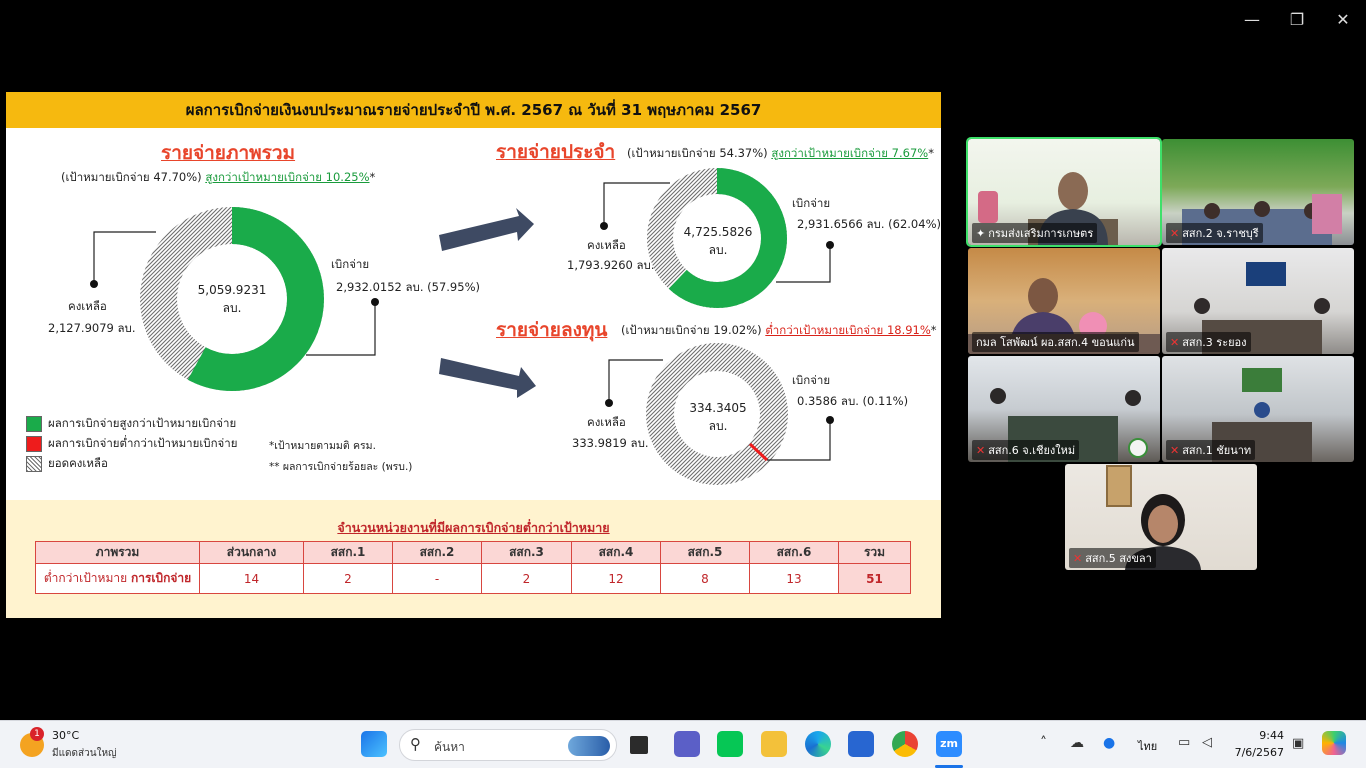  Describe the element at coordinates (437, 552) in the screenshot. I see `table-header-cell: สสก.2` at that location.